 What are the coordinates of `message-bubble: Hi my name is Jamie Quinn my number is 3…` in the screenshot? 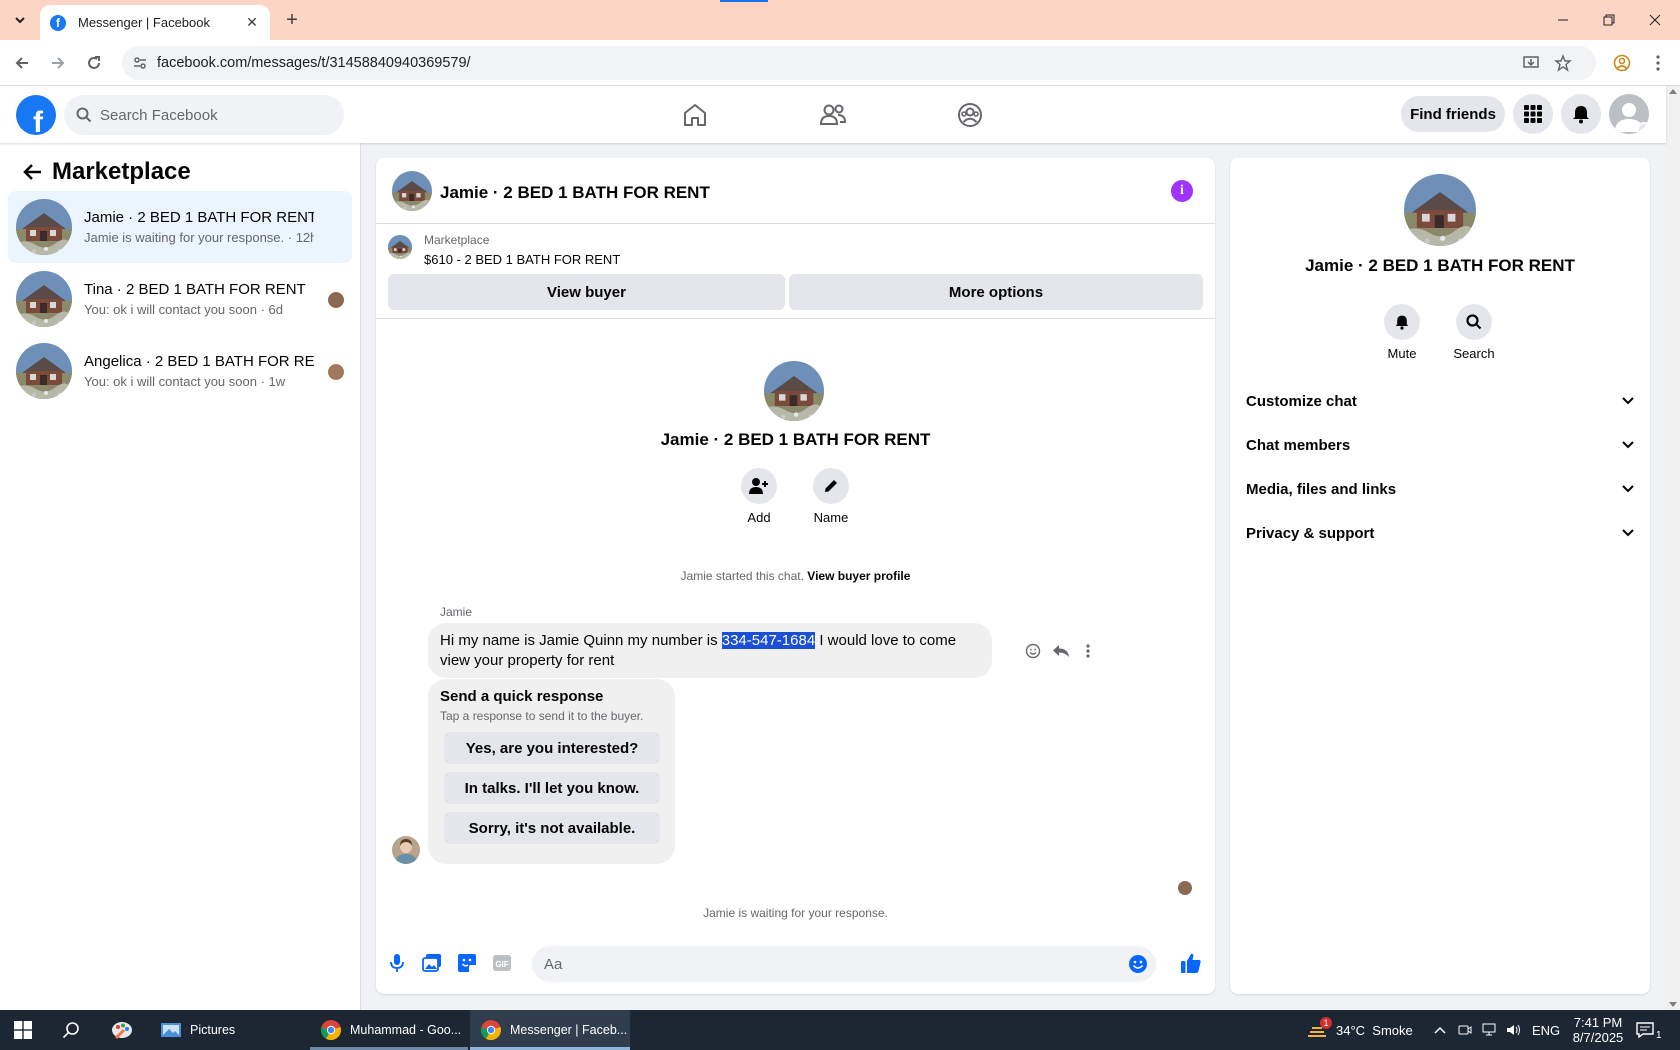 It's located at (710, 650).